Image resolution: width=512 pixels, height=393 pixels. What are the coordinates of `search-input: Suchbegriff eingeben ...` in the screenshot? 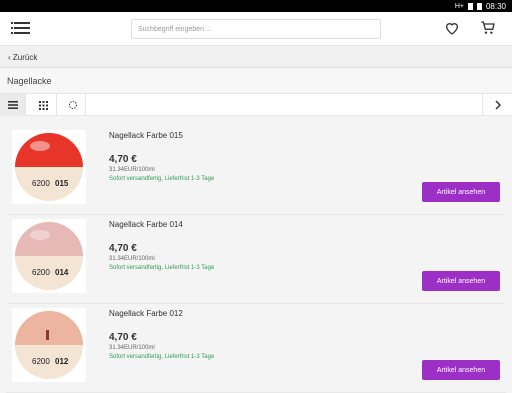 It's located at (256, 29).